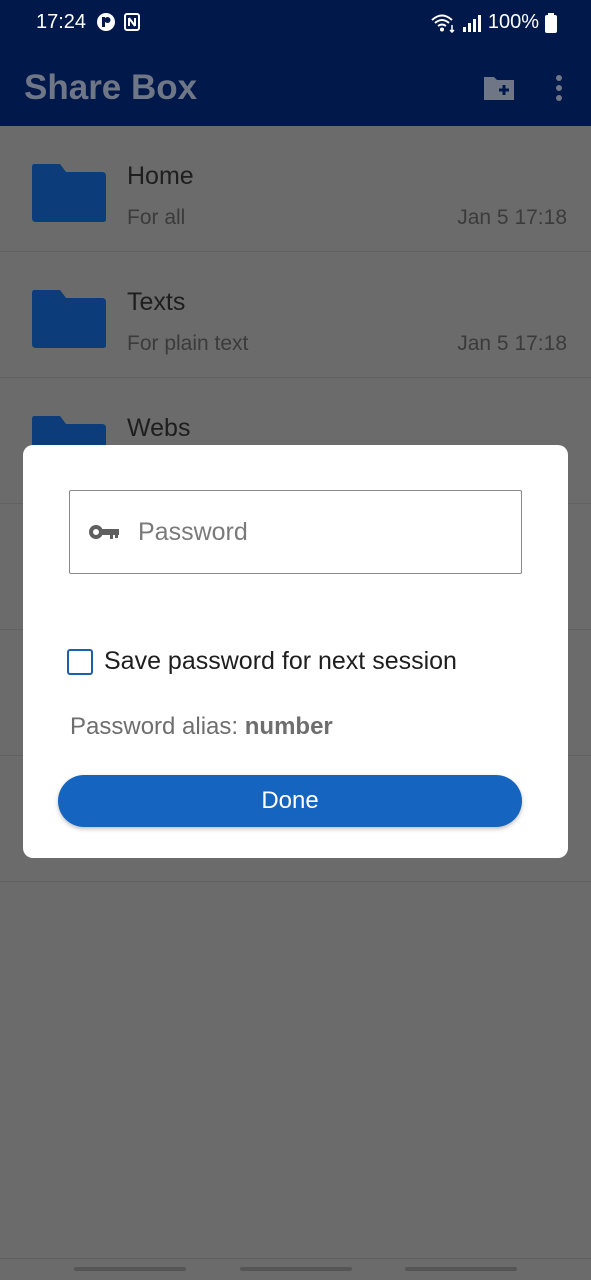 This screenshot has width=591, height=1280. I want to click on password-alias-label: Password alias:, so click(154, 726).